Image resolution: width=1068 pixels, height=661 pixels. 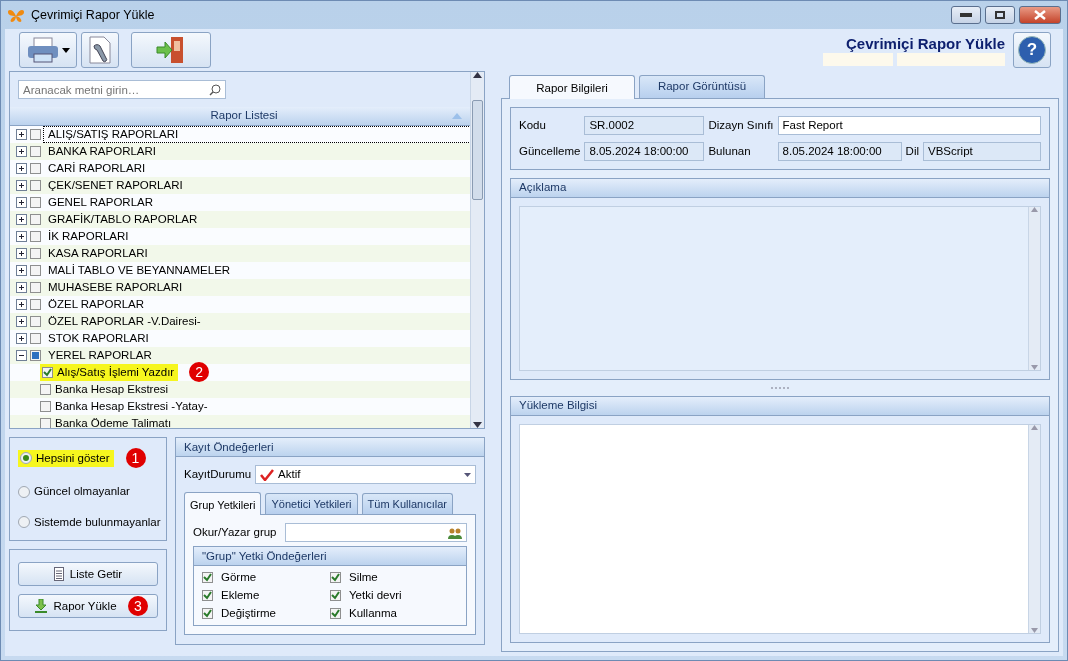 What do you see at coordinates (21, 355) in the screenshot?
I see `minus-icon` at bounding box center [21, 355].